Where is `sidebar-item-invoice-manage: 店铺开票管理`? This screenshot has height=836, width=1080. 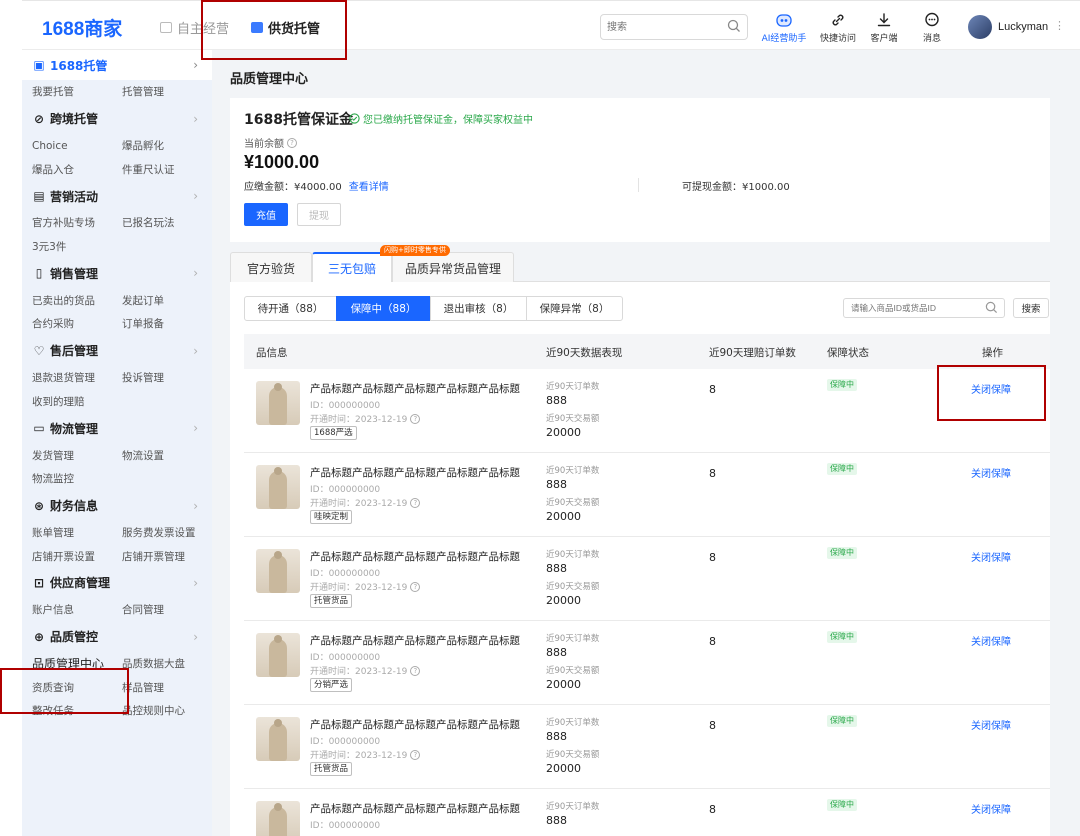 sidebar-item-invoice-manage: 店铺开票管理 is located at coordinates (167, 556).